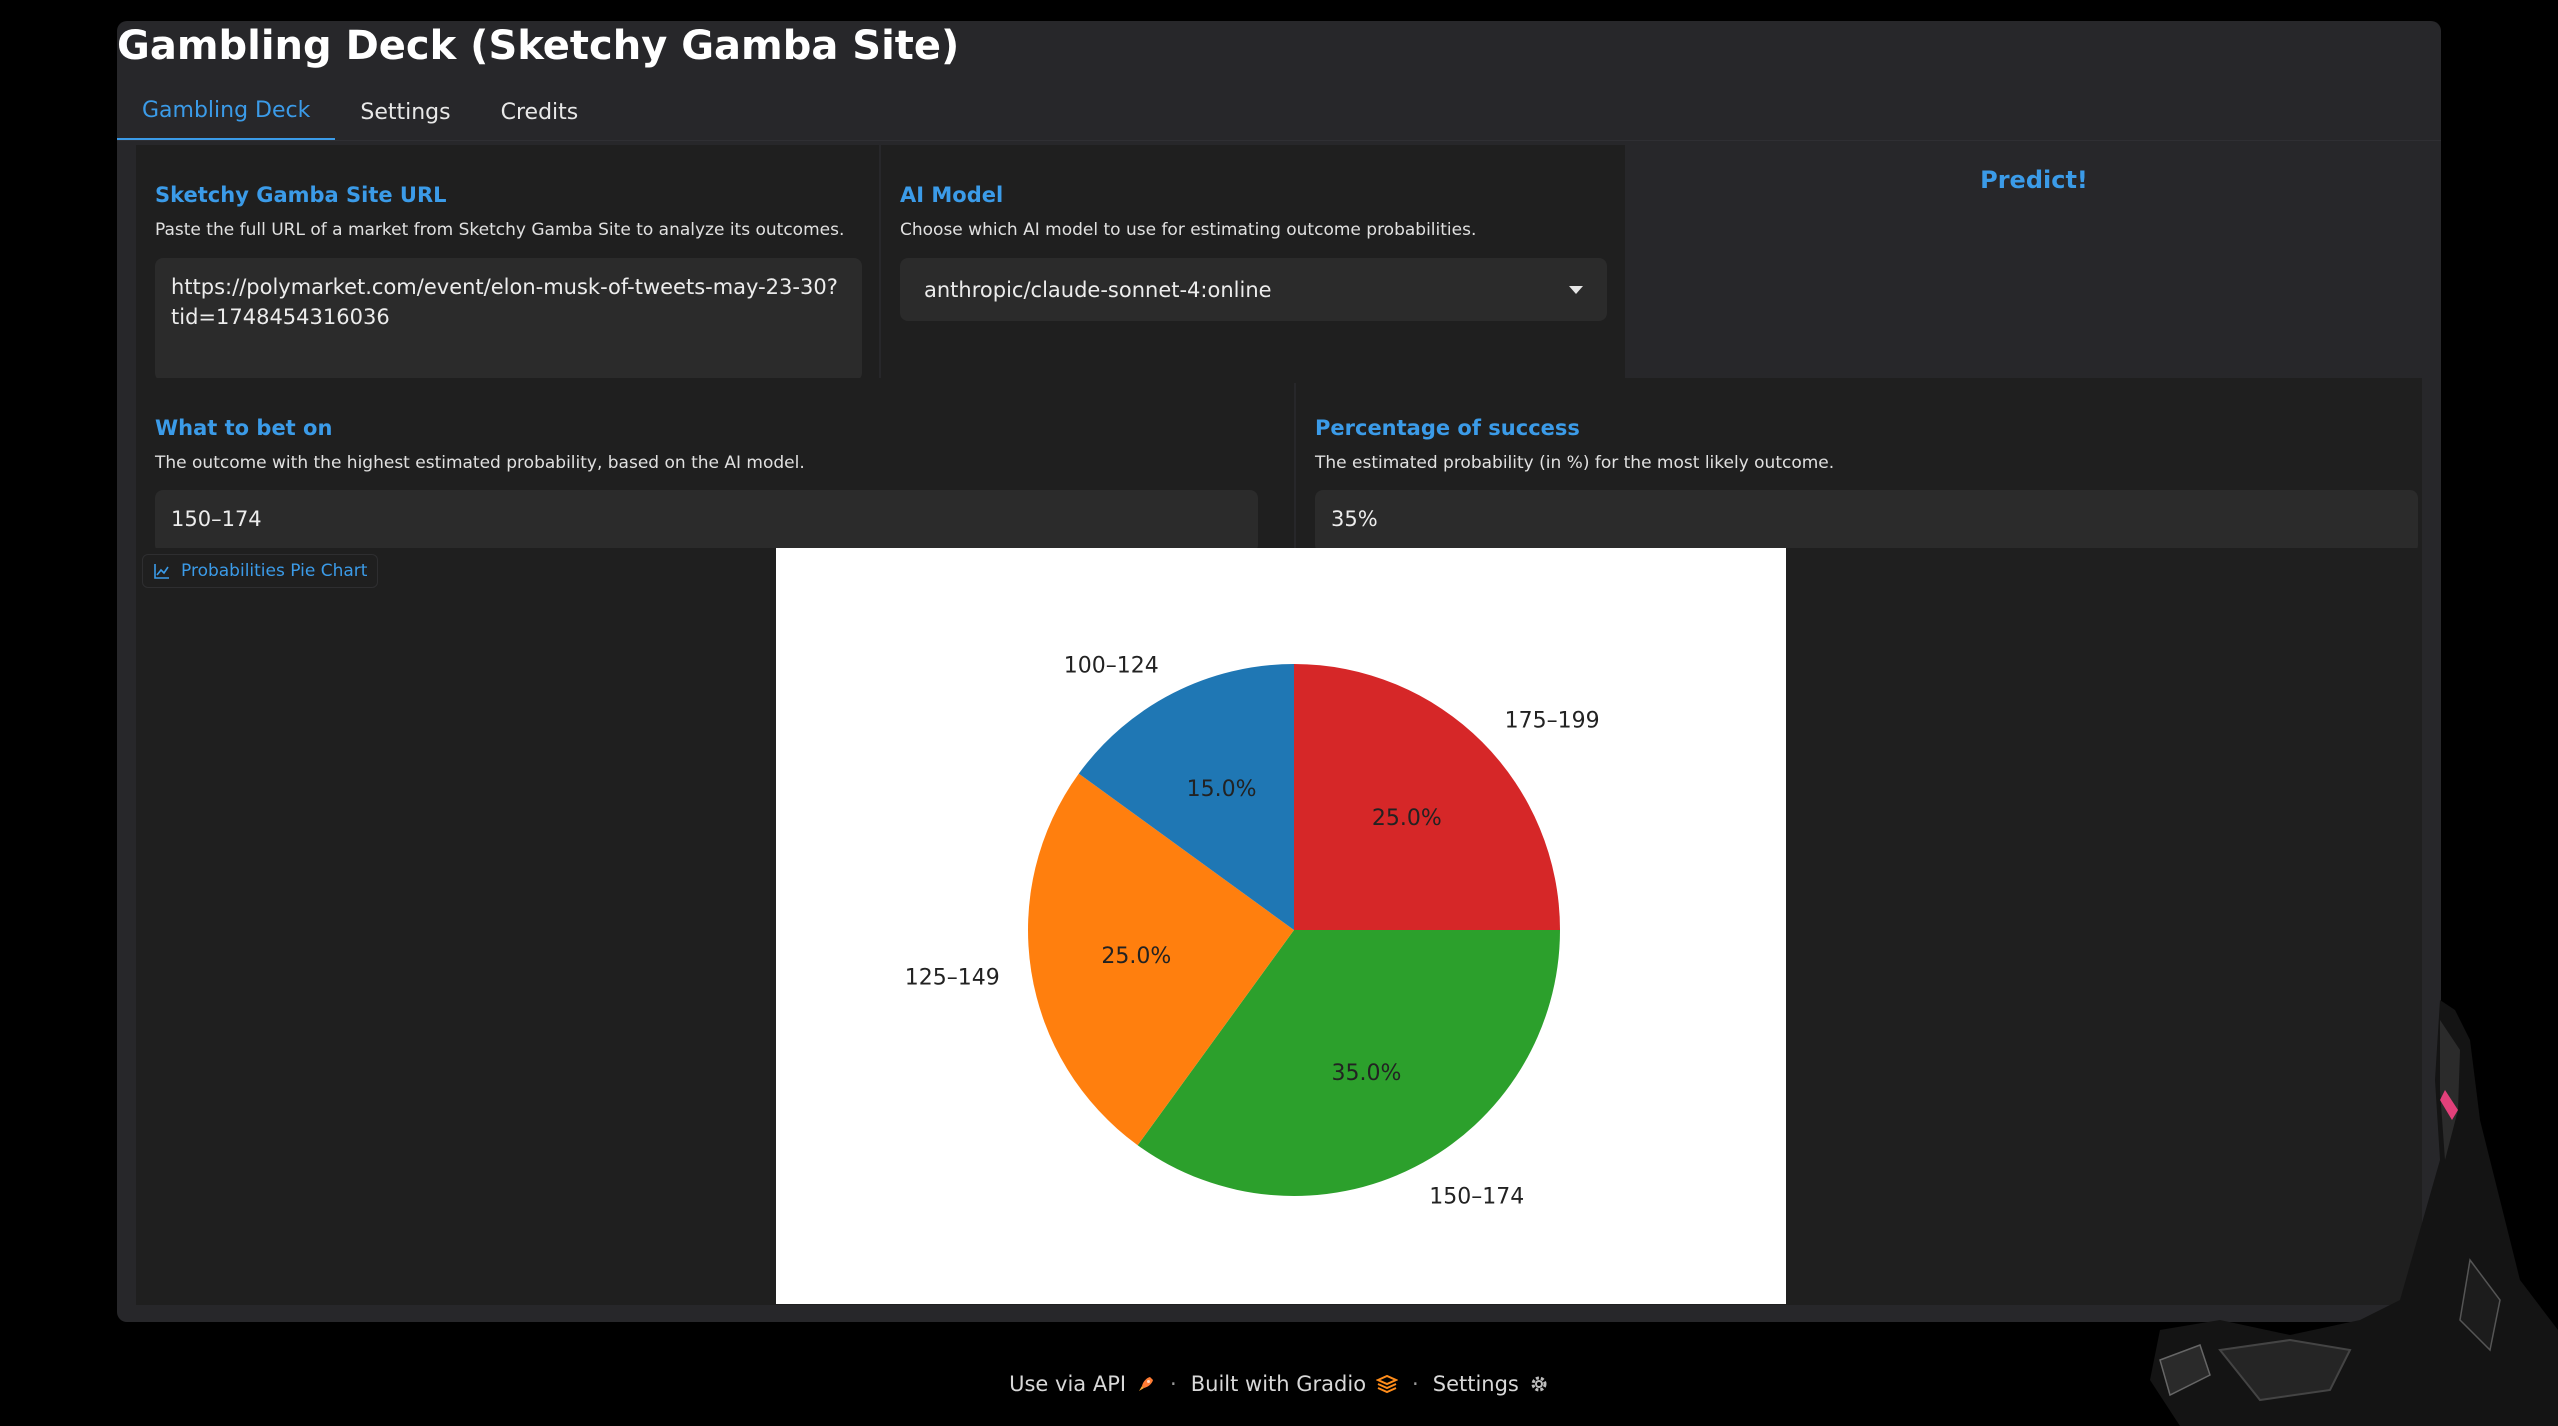 This screenshot has width=2558, height=1426. Describe the element at coordinates (1111, 666) in the screenshot. I see `pie-category-label: 100–124` at that location.